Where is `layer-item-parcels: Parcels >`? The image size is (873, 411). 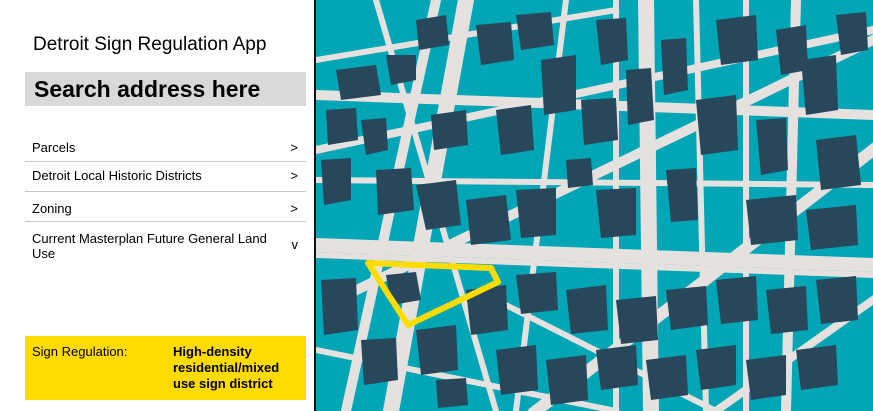
layer-item-parcels: Parcels > is located at coordinates (165, 149).